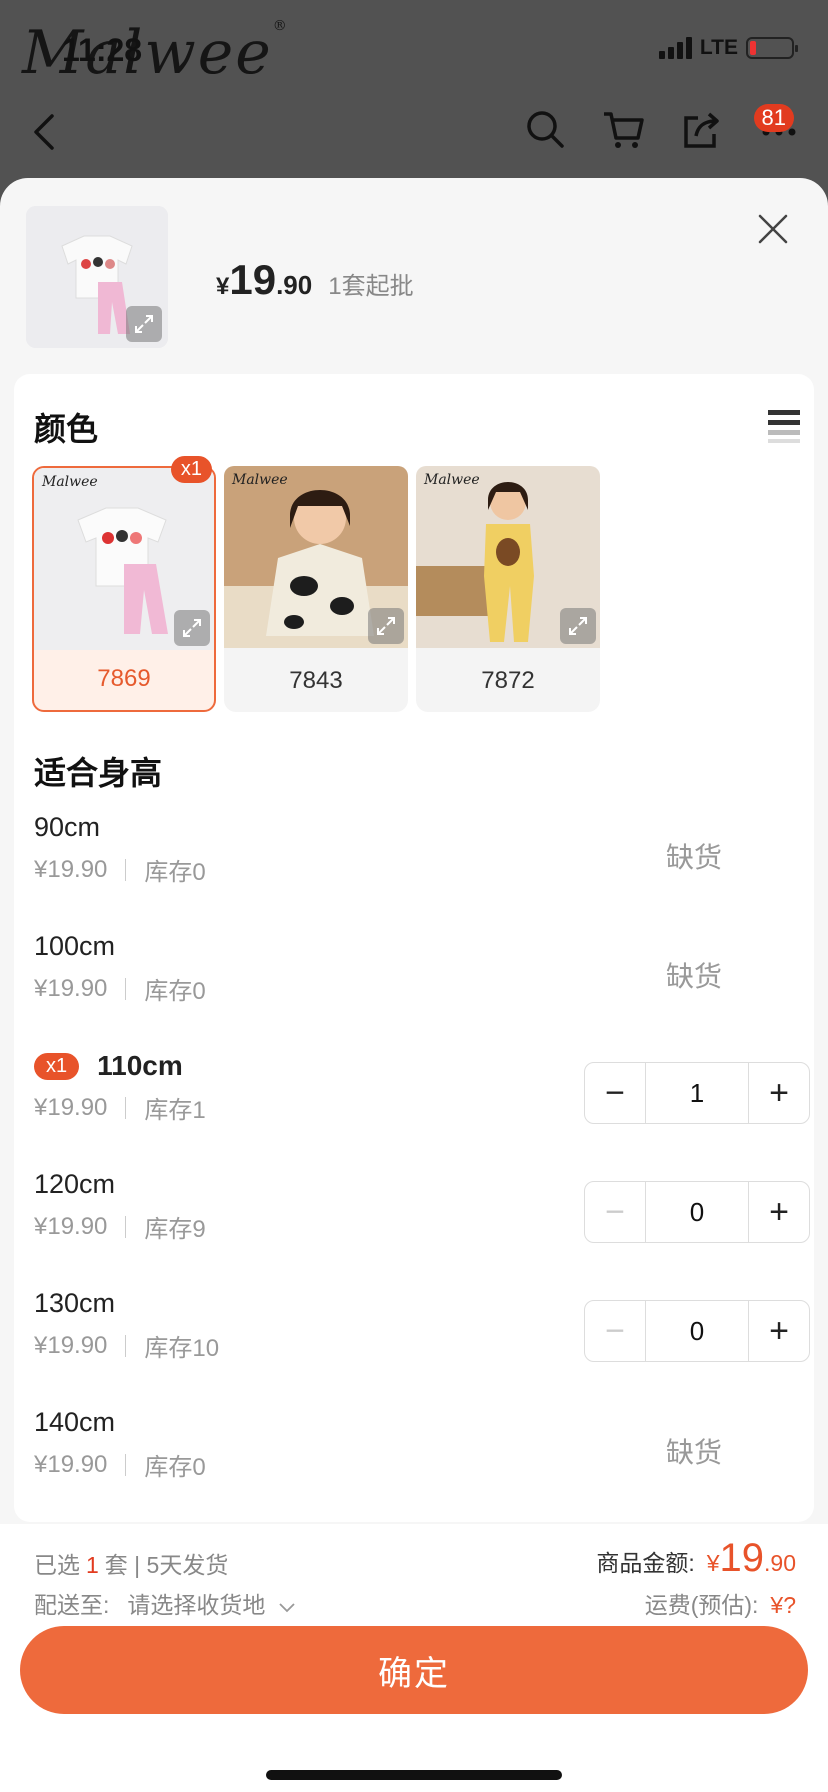 The width and height of the screenshot is (828, 1792). I want to click on color-options: x1 Malwee 7869 Malwee 7843 Malwee 7872, so click(316, 584).